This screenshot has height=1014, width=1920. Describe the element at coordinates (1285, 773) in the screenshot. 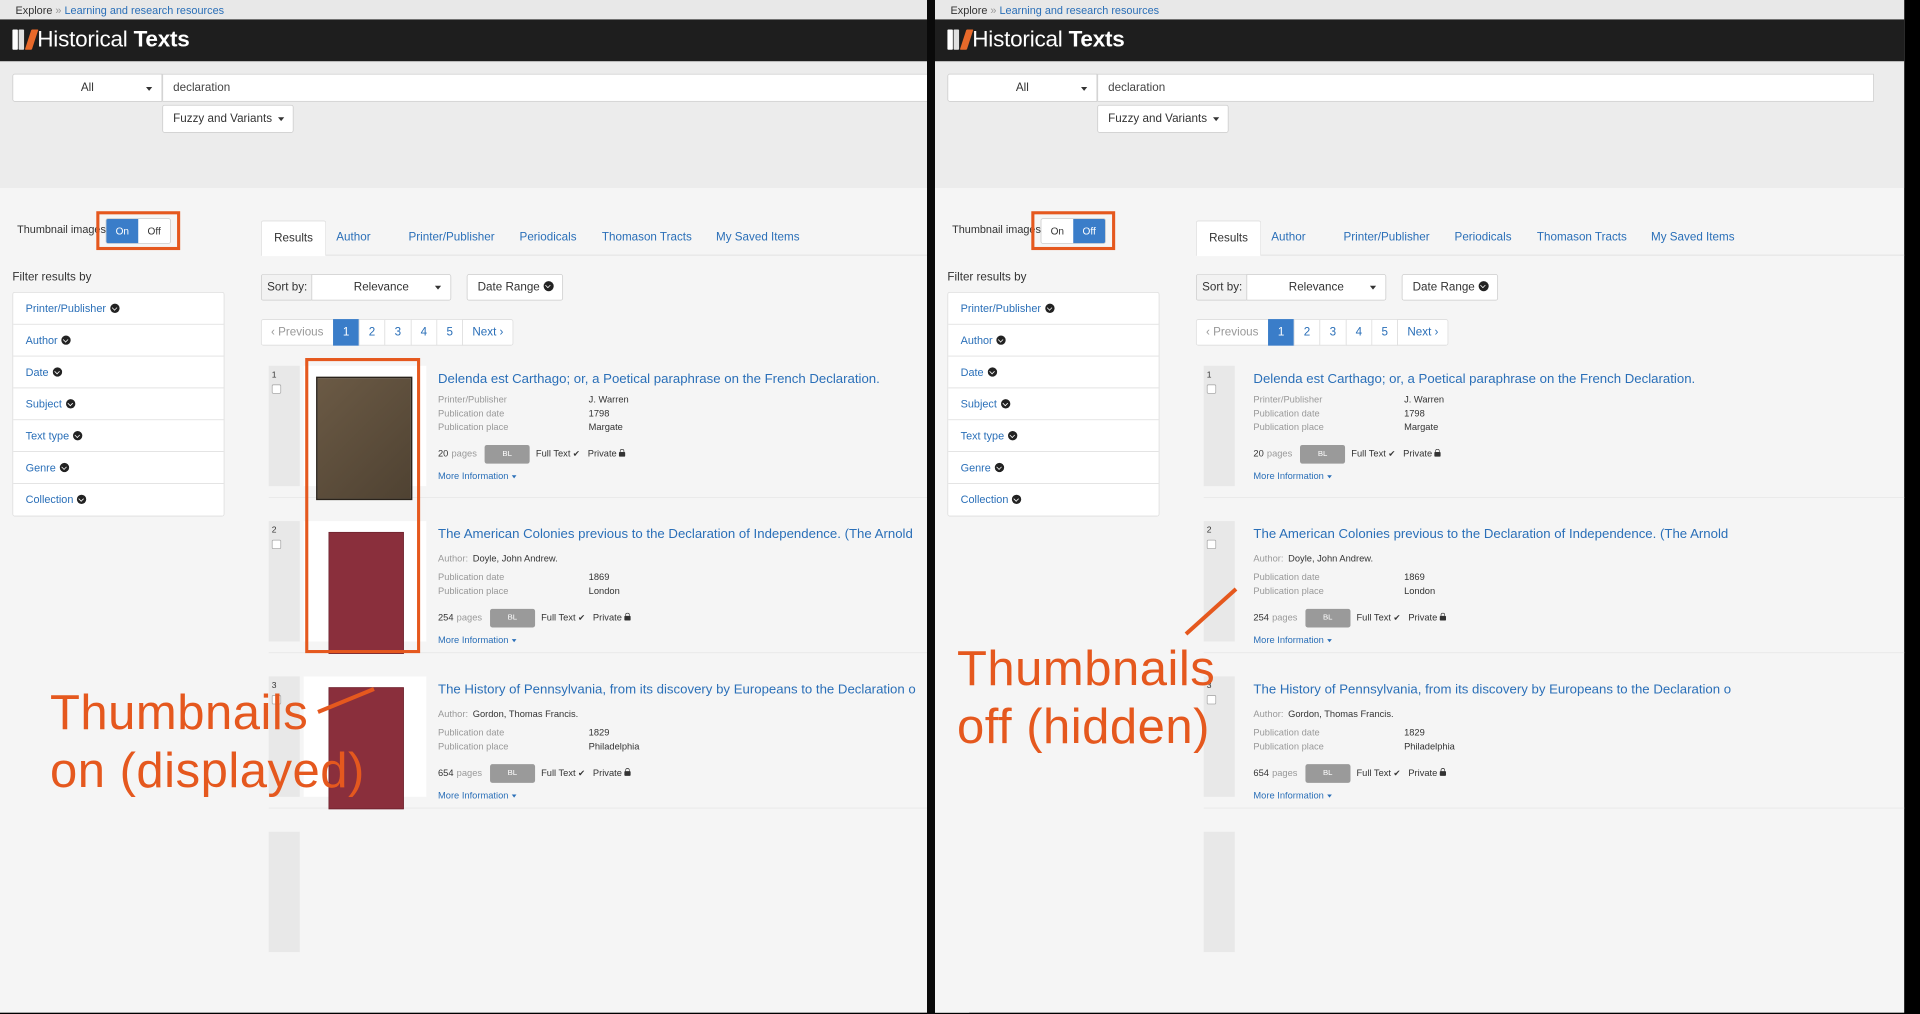

I see `pages-word: pages` at that location.